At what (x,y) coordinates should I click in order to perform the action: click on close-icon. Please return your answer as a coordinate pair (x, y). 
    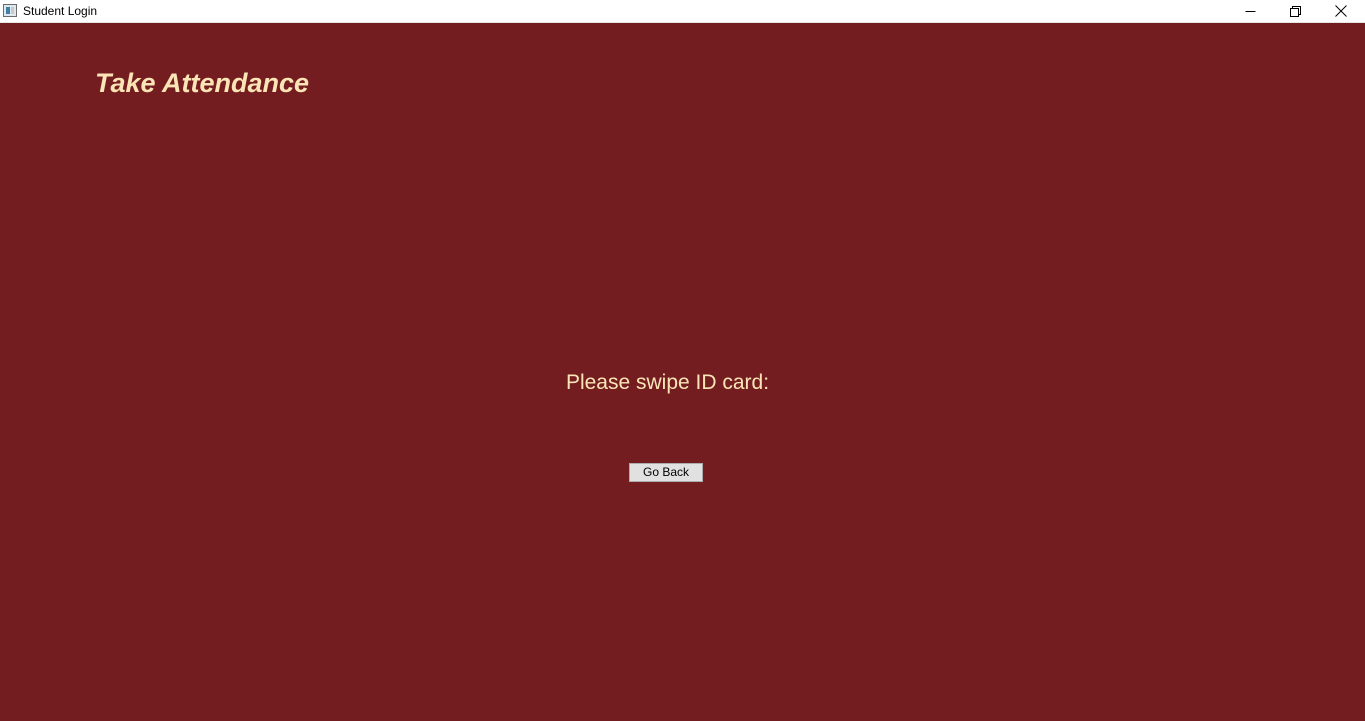
    Looking at the image, I should click on (1341, 11).